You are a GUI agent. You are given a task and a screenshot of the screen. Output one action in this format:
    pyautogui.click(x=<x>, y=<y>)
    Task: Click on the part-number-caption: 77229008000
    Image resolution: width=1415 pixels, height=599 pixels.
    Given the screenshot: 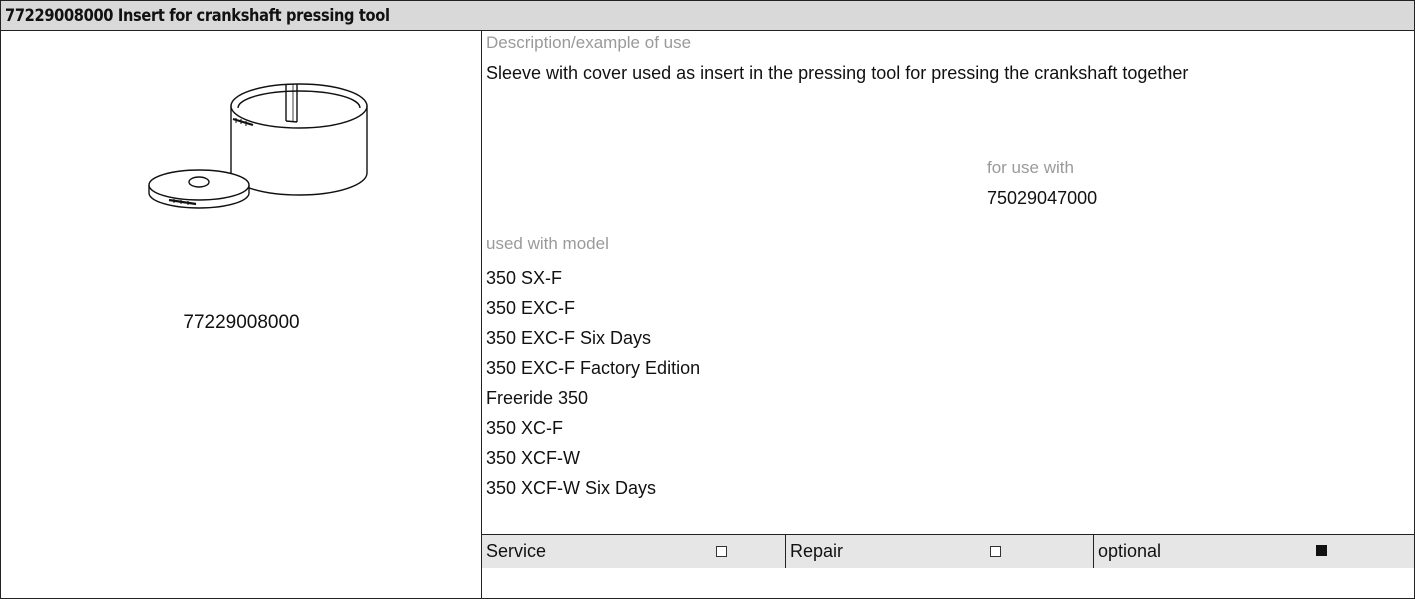 What is the action you would take?
    pyautogui.click(x=241, y=322)
    